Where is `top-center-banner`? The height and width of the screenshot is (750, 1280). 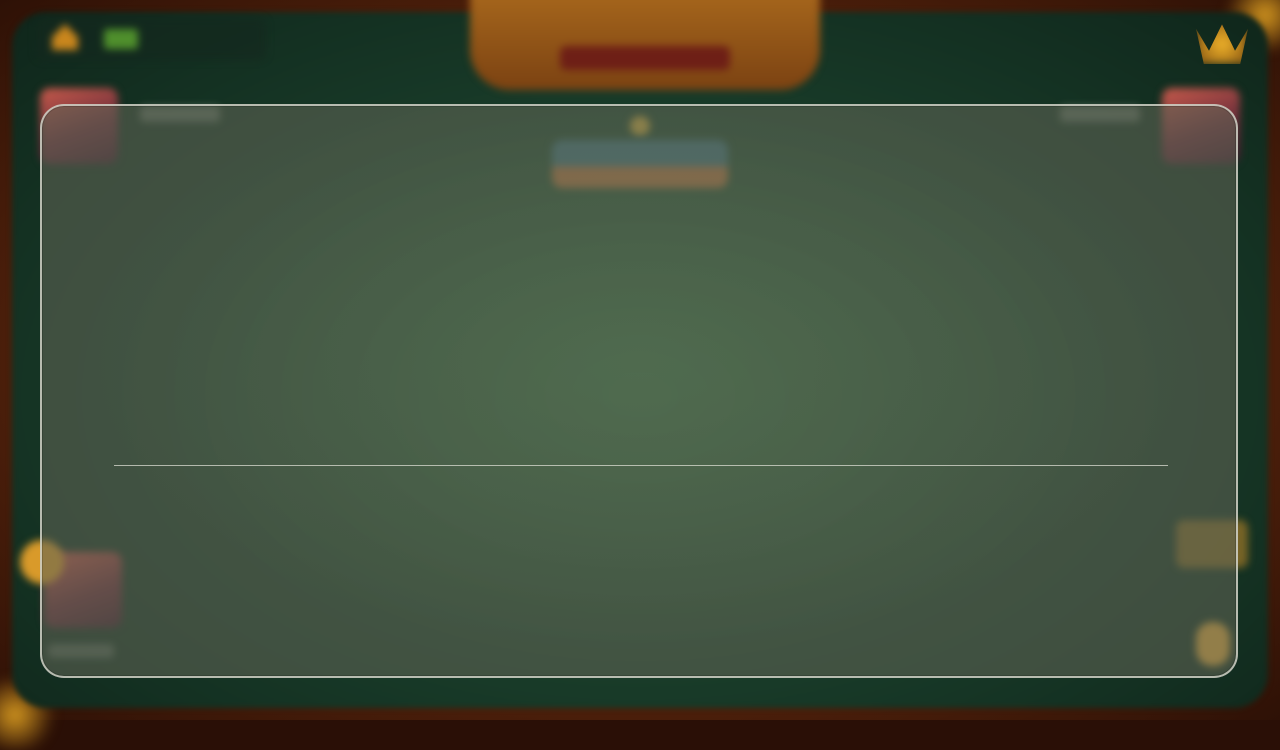
top-center-banner is located at coordinates (645, 45).